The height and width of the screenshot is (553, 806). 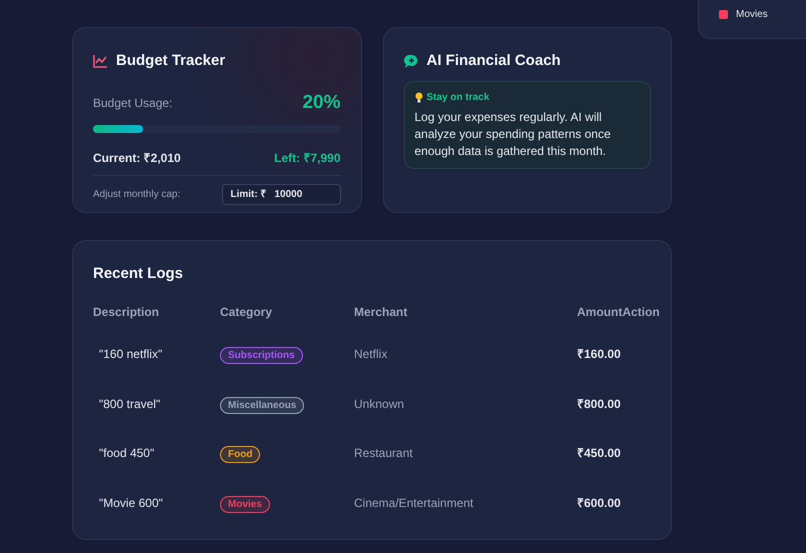 What do you see at coordinates (138, 274) in the screenshot?
I see `card-title: Recent Logs` at bounding box center [138, 274].